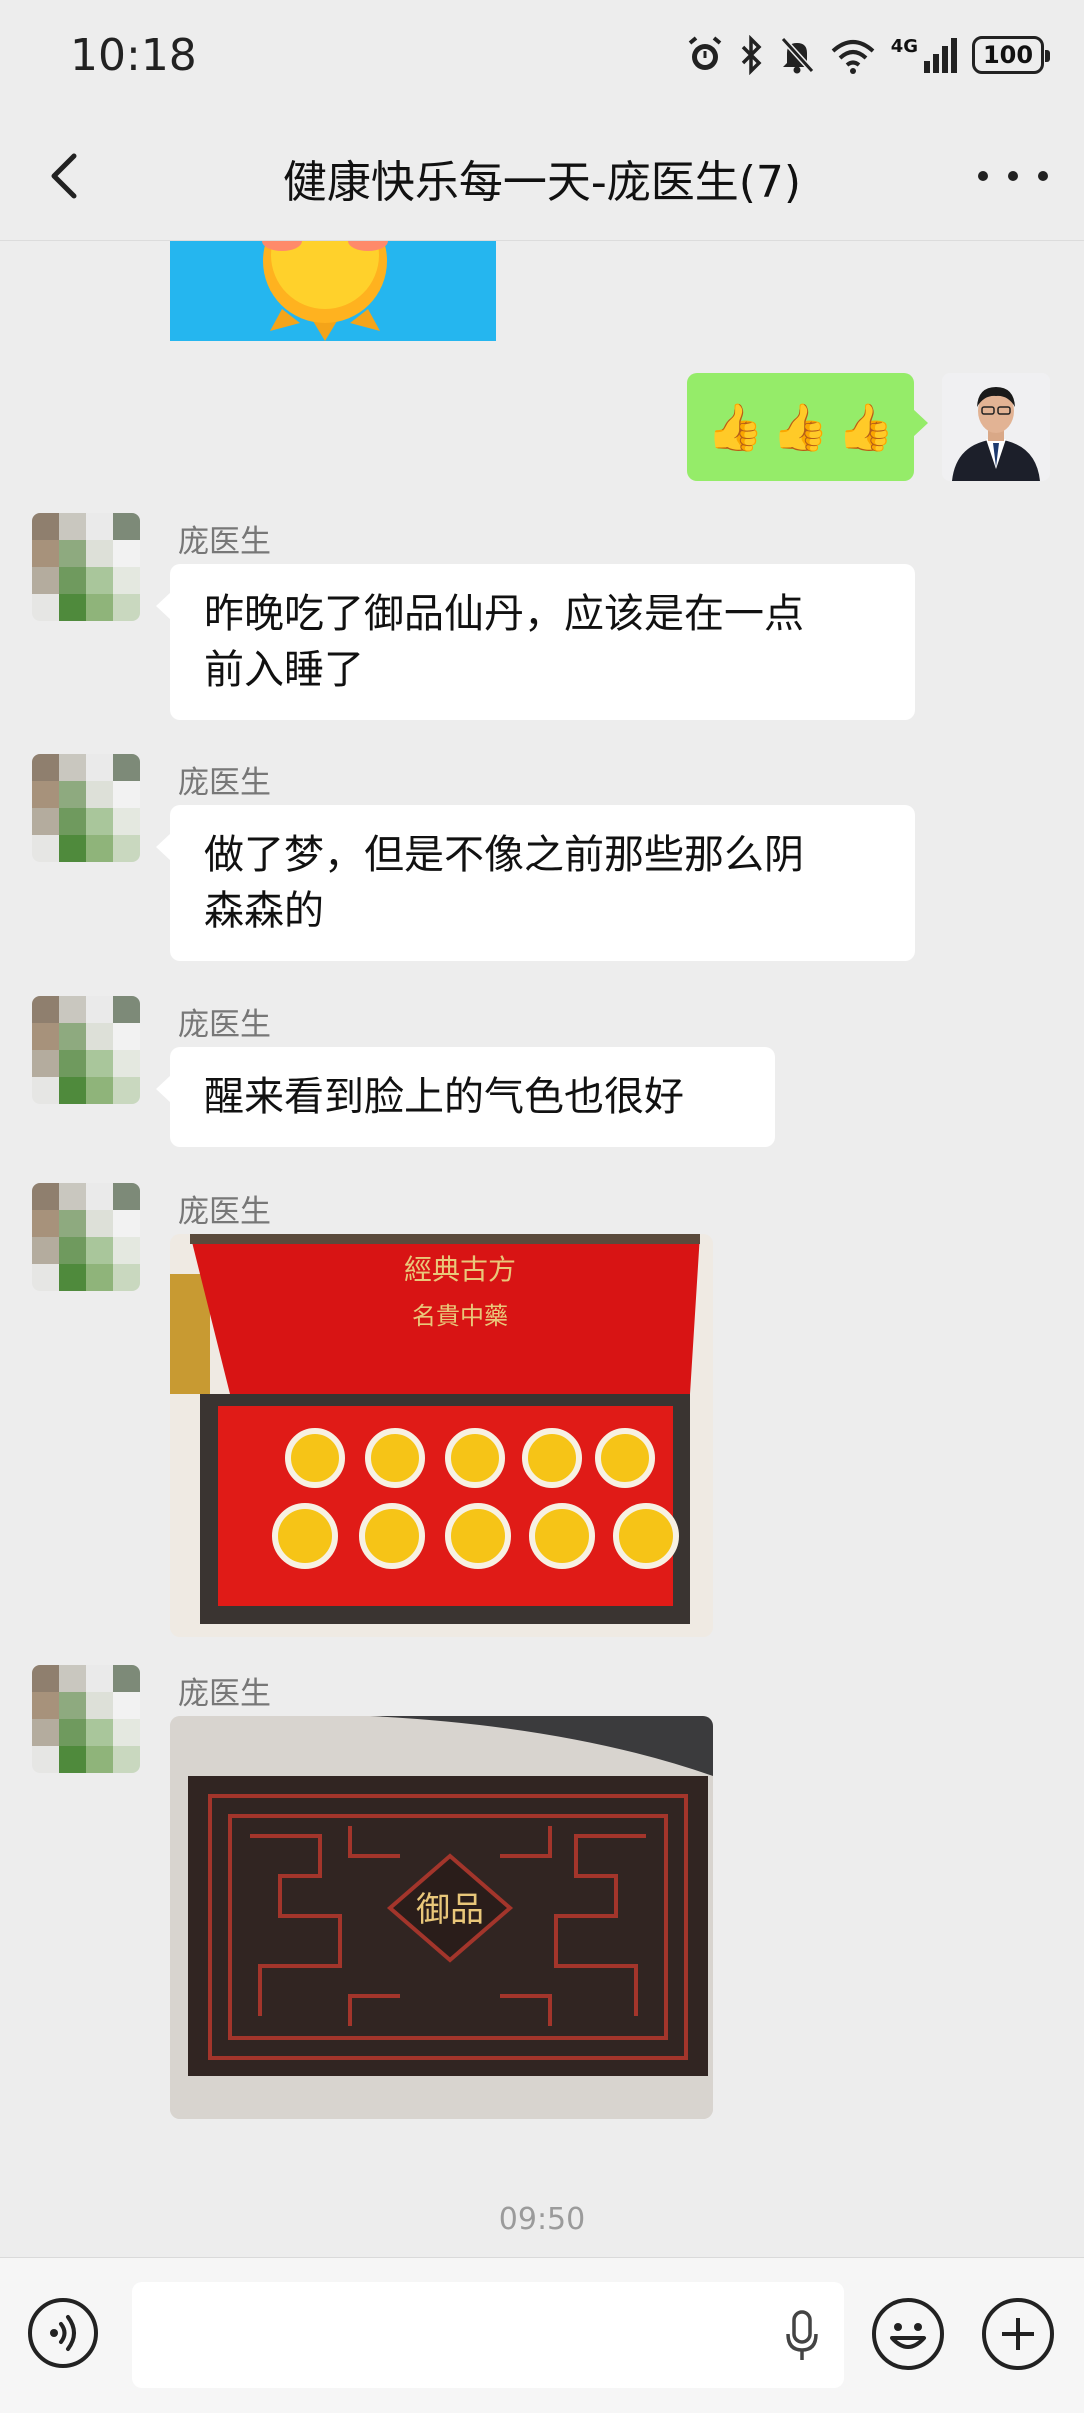  Describe the element at coordinates (704, 53) in the screenshot. I see `alarm-icon` at that location.